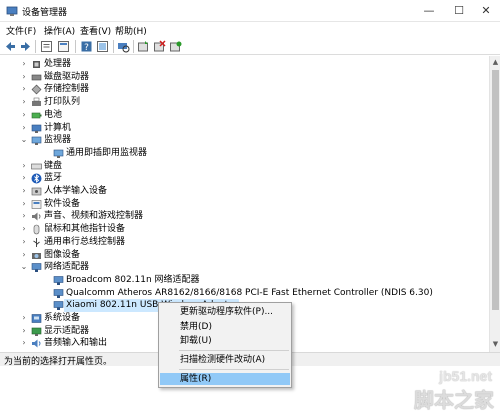 The height and width of the screenshot is (411, 500). I want to click on category-label: 处理器, so click(58, 64).